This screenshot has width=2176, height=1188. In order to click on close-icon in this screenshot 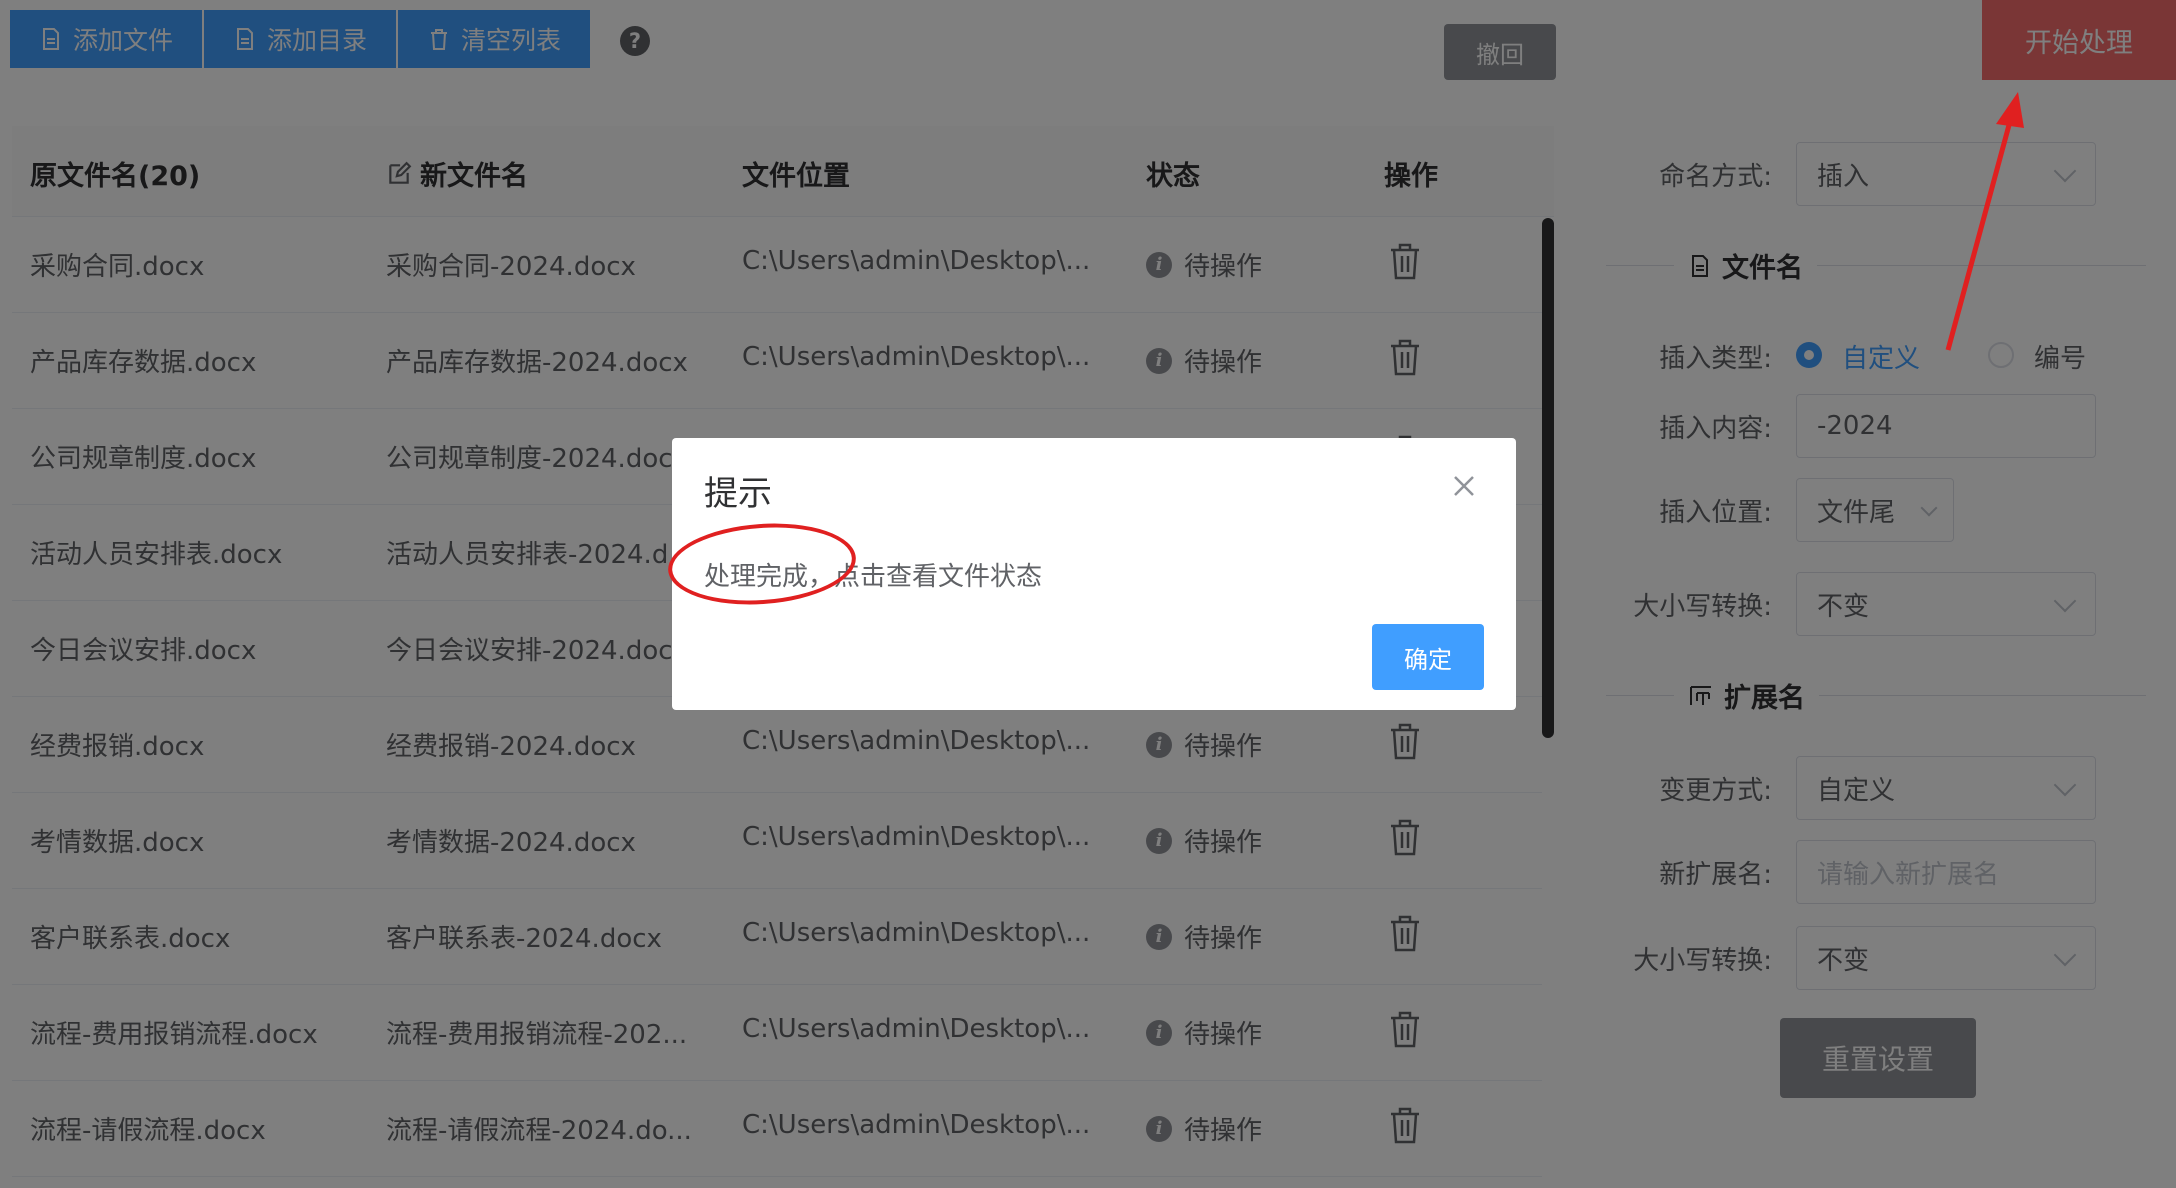, I will do `click(1464, 486)`.